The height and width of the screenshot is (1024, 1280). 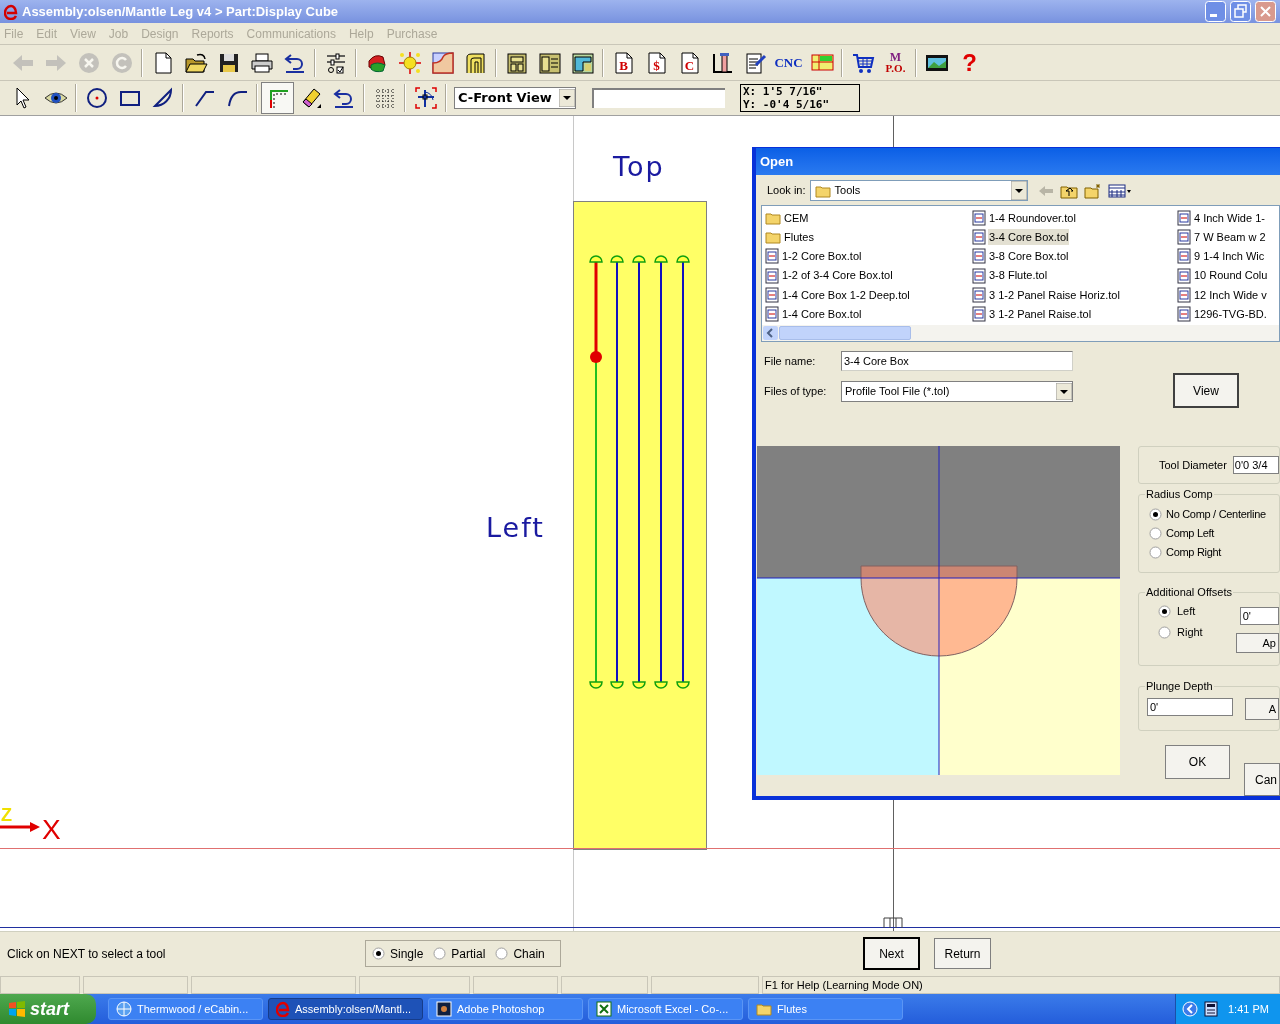 I want to click on offset-field: 0', so click(x=1259, y=616).